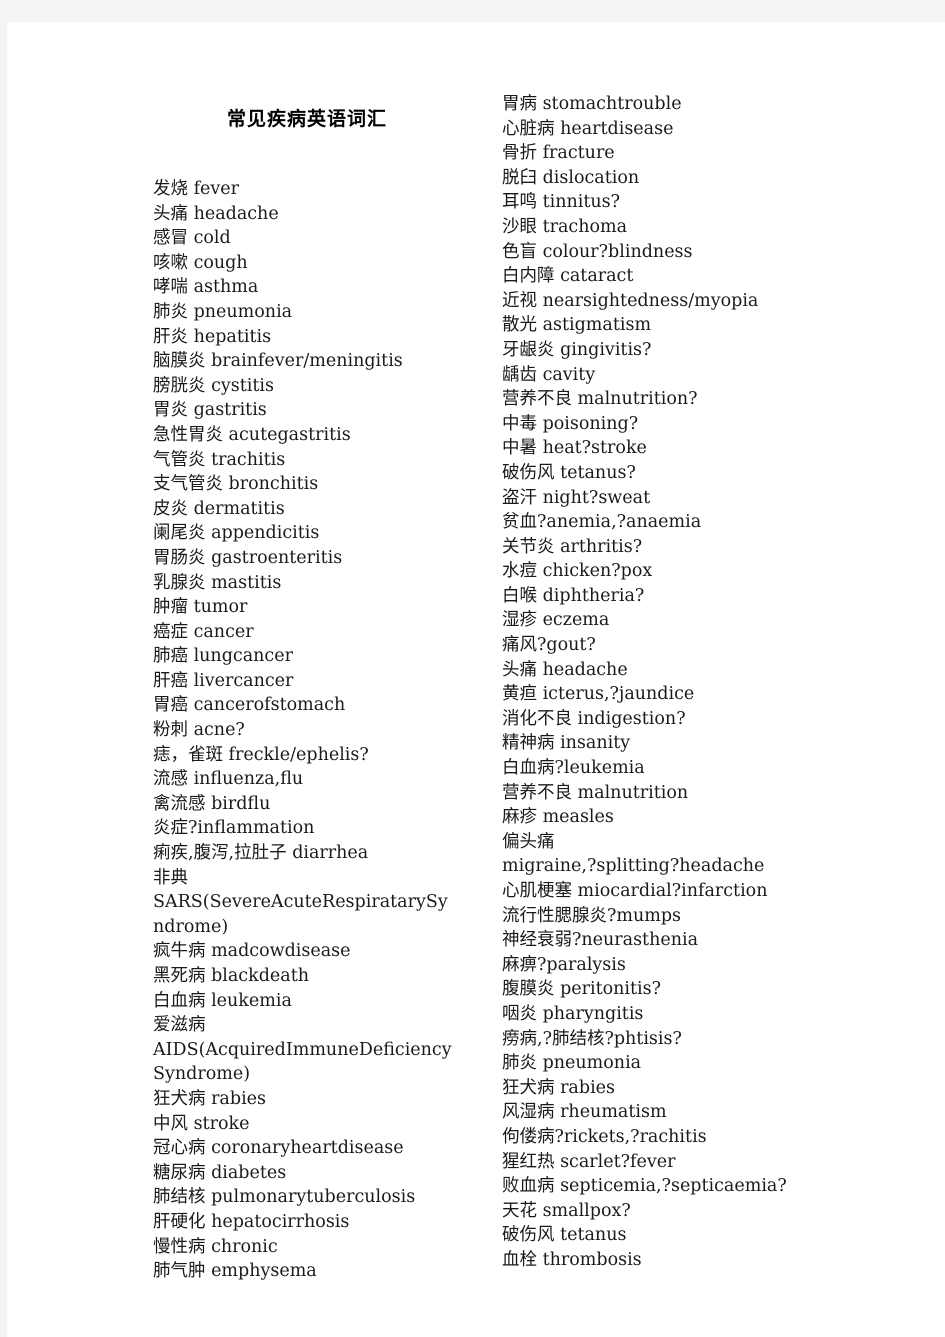 The image size is (945, 1337). What do you see at coordinates (206, 287) in the screenshot?
I see `vocabulary-entry: 哮喘 asthma` at bounding box center [206, 287].